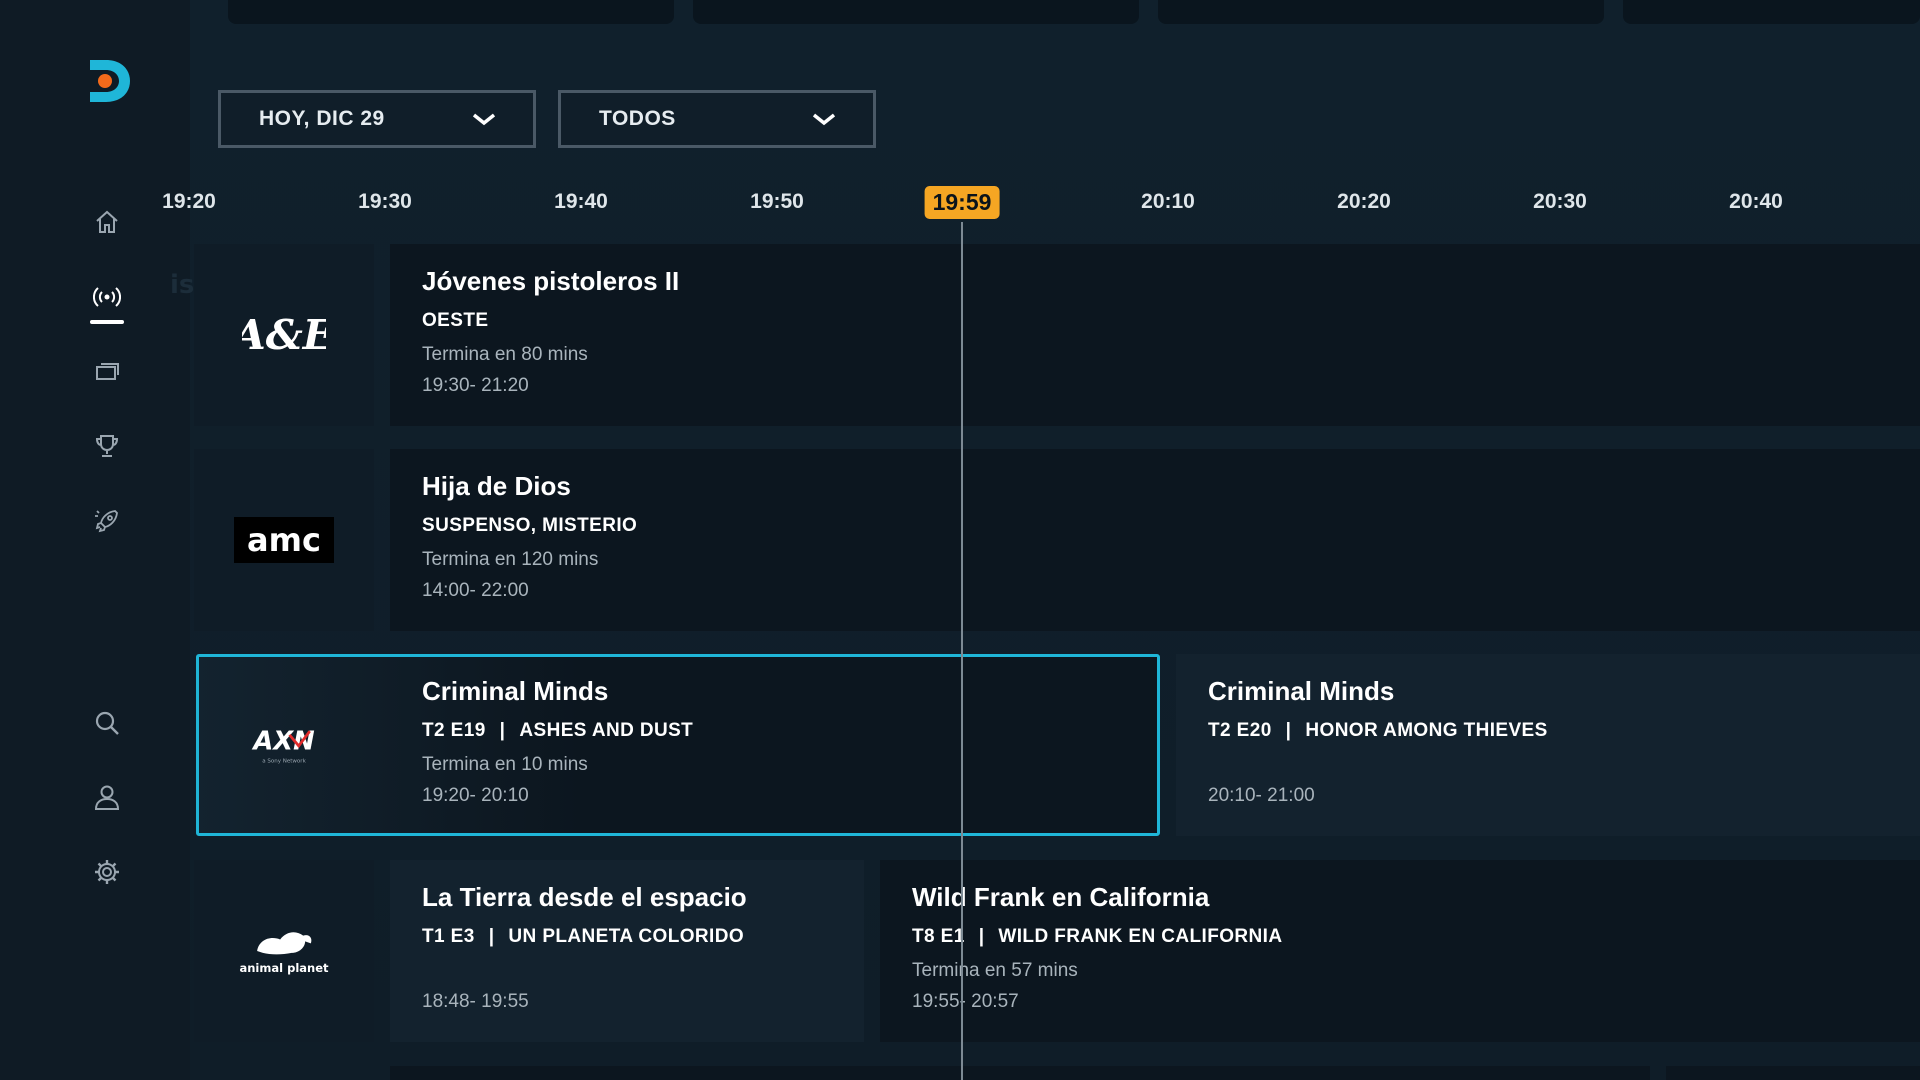 This screenshot has width=1920, height=1080. I want to click on svg-text: amc, so click(284, 540).